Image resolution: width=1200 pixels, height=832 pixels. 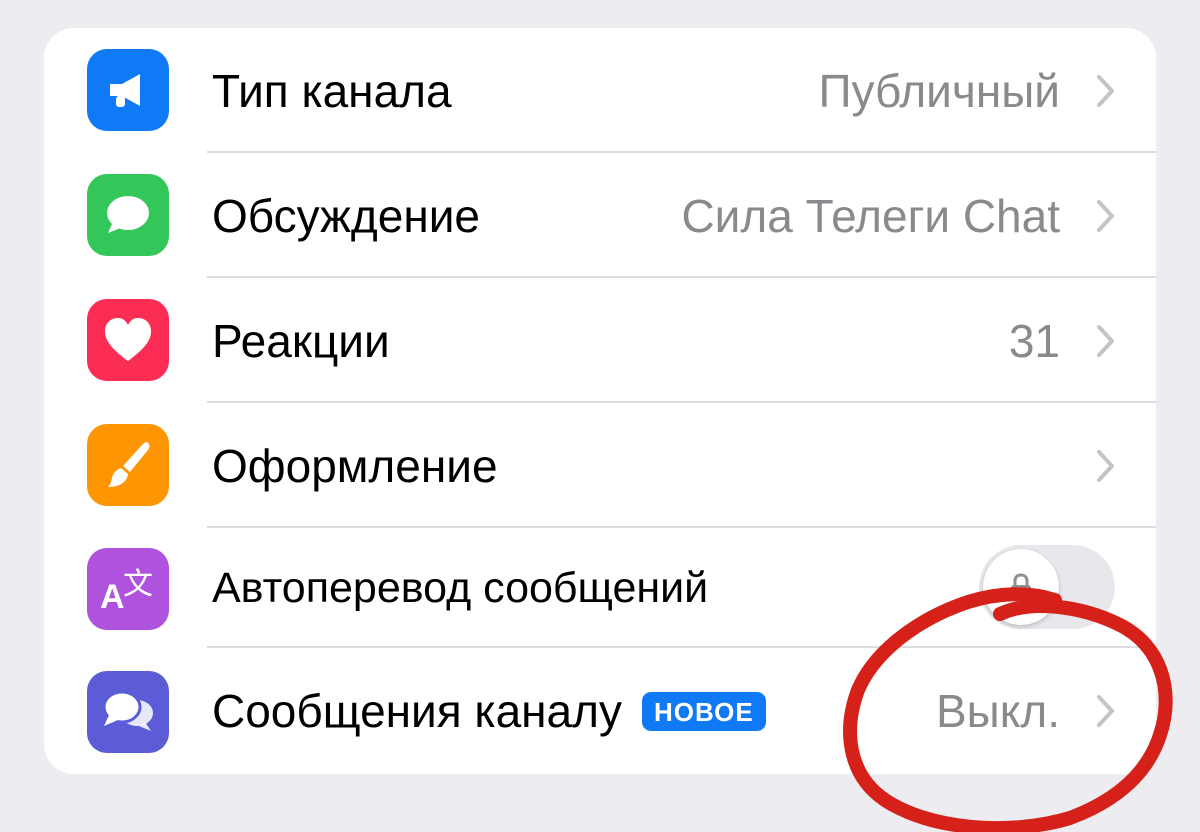 I want to click on discussion-row: Обсуждение Сила Телеги Chat, so click(x=600, y=215).